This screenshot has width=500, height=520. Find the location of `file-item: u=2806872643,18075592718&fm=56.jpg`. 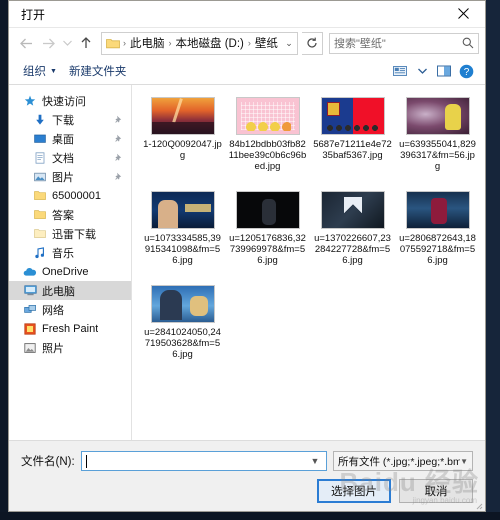

file-item: u=2806872643,18075592718&fm=56.jpg is located at coordinates (437, 236).